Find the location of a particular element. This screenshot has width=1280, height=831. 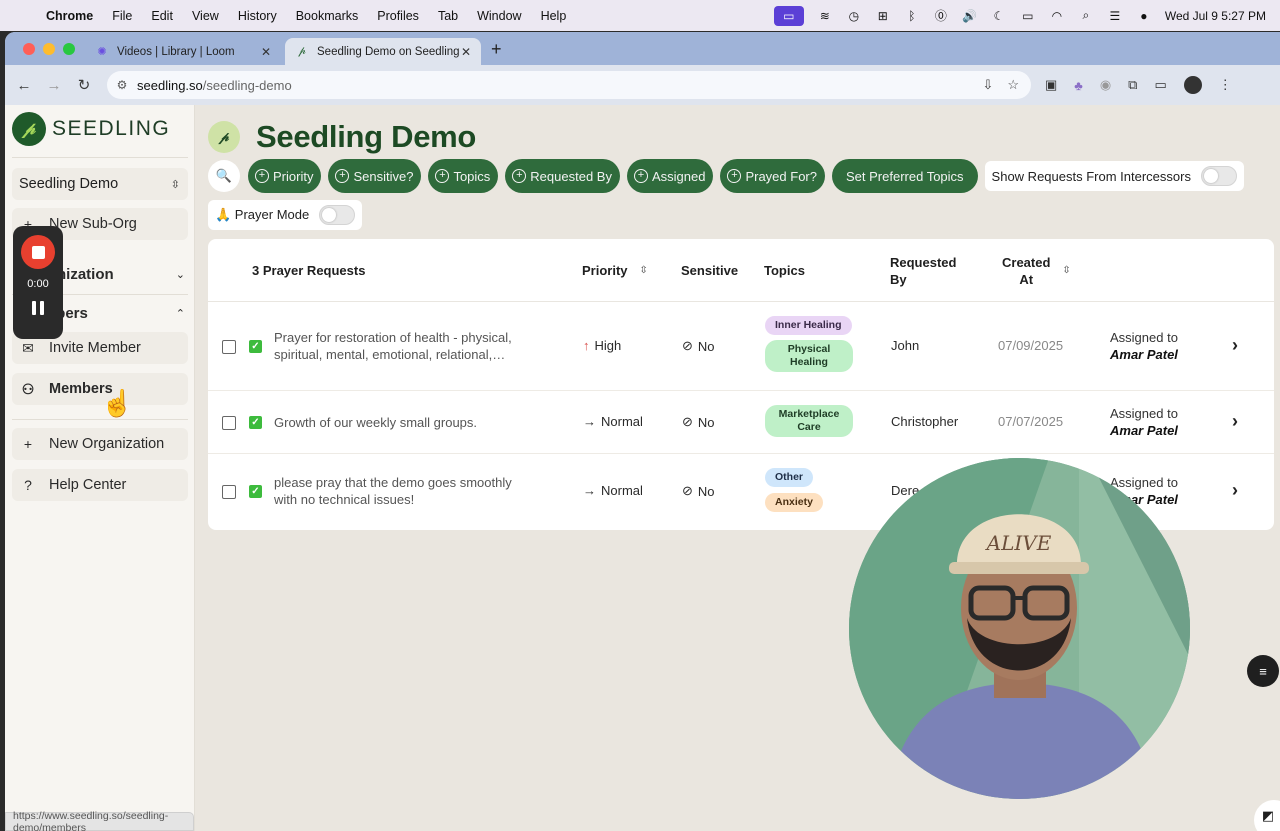

new-tab-icon: + is located at coordinates (496, 49).